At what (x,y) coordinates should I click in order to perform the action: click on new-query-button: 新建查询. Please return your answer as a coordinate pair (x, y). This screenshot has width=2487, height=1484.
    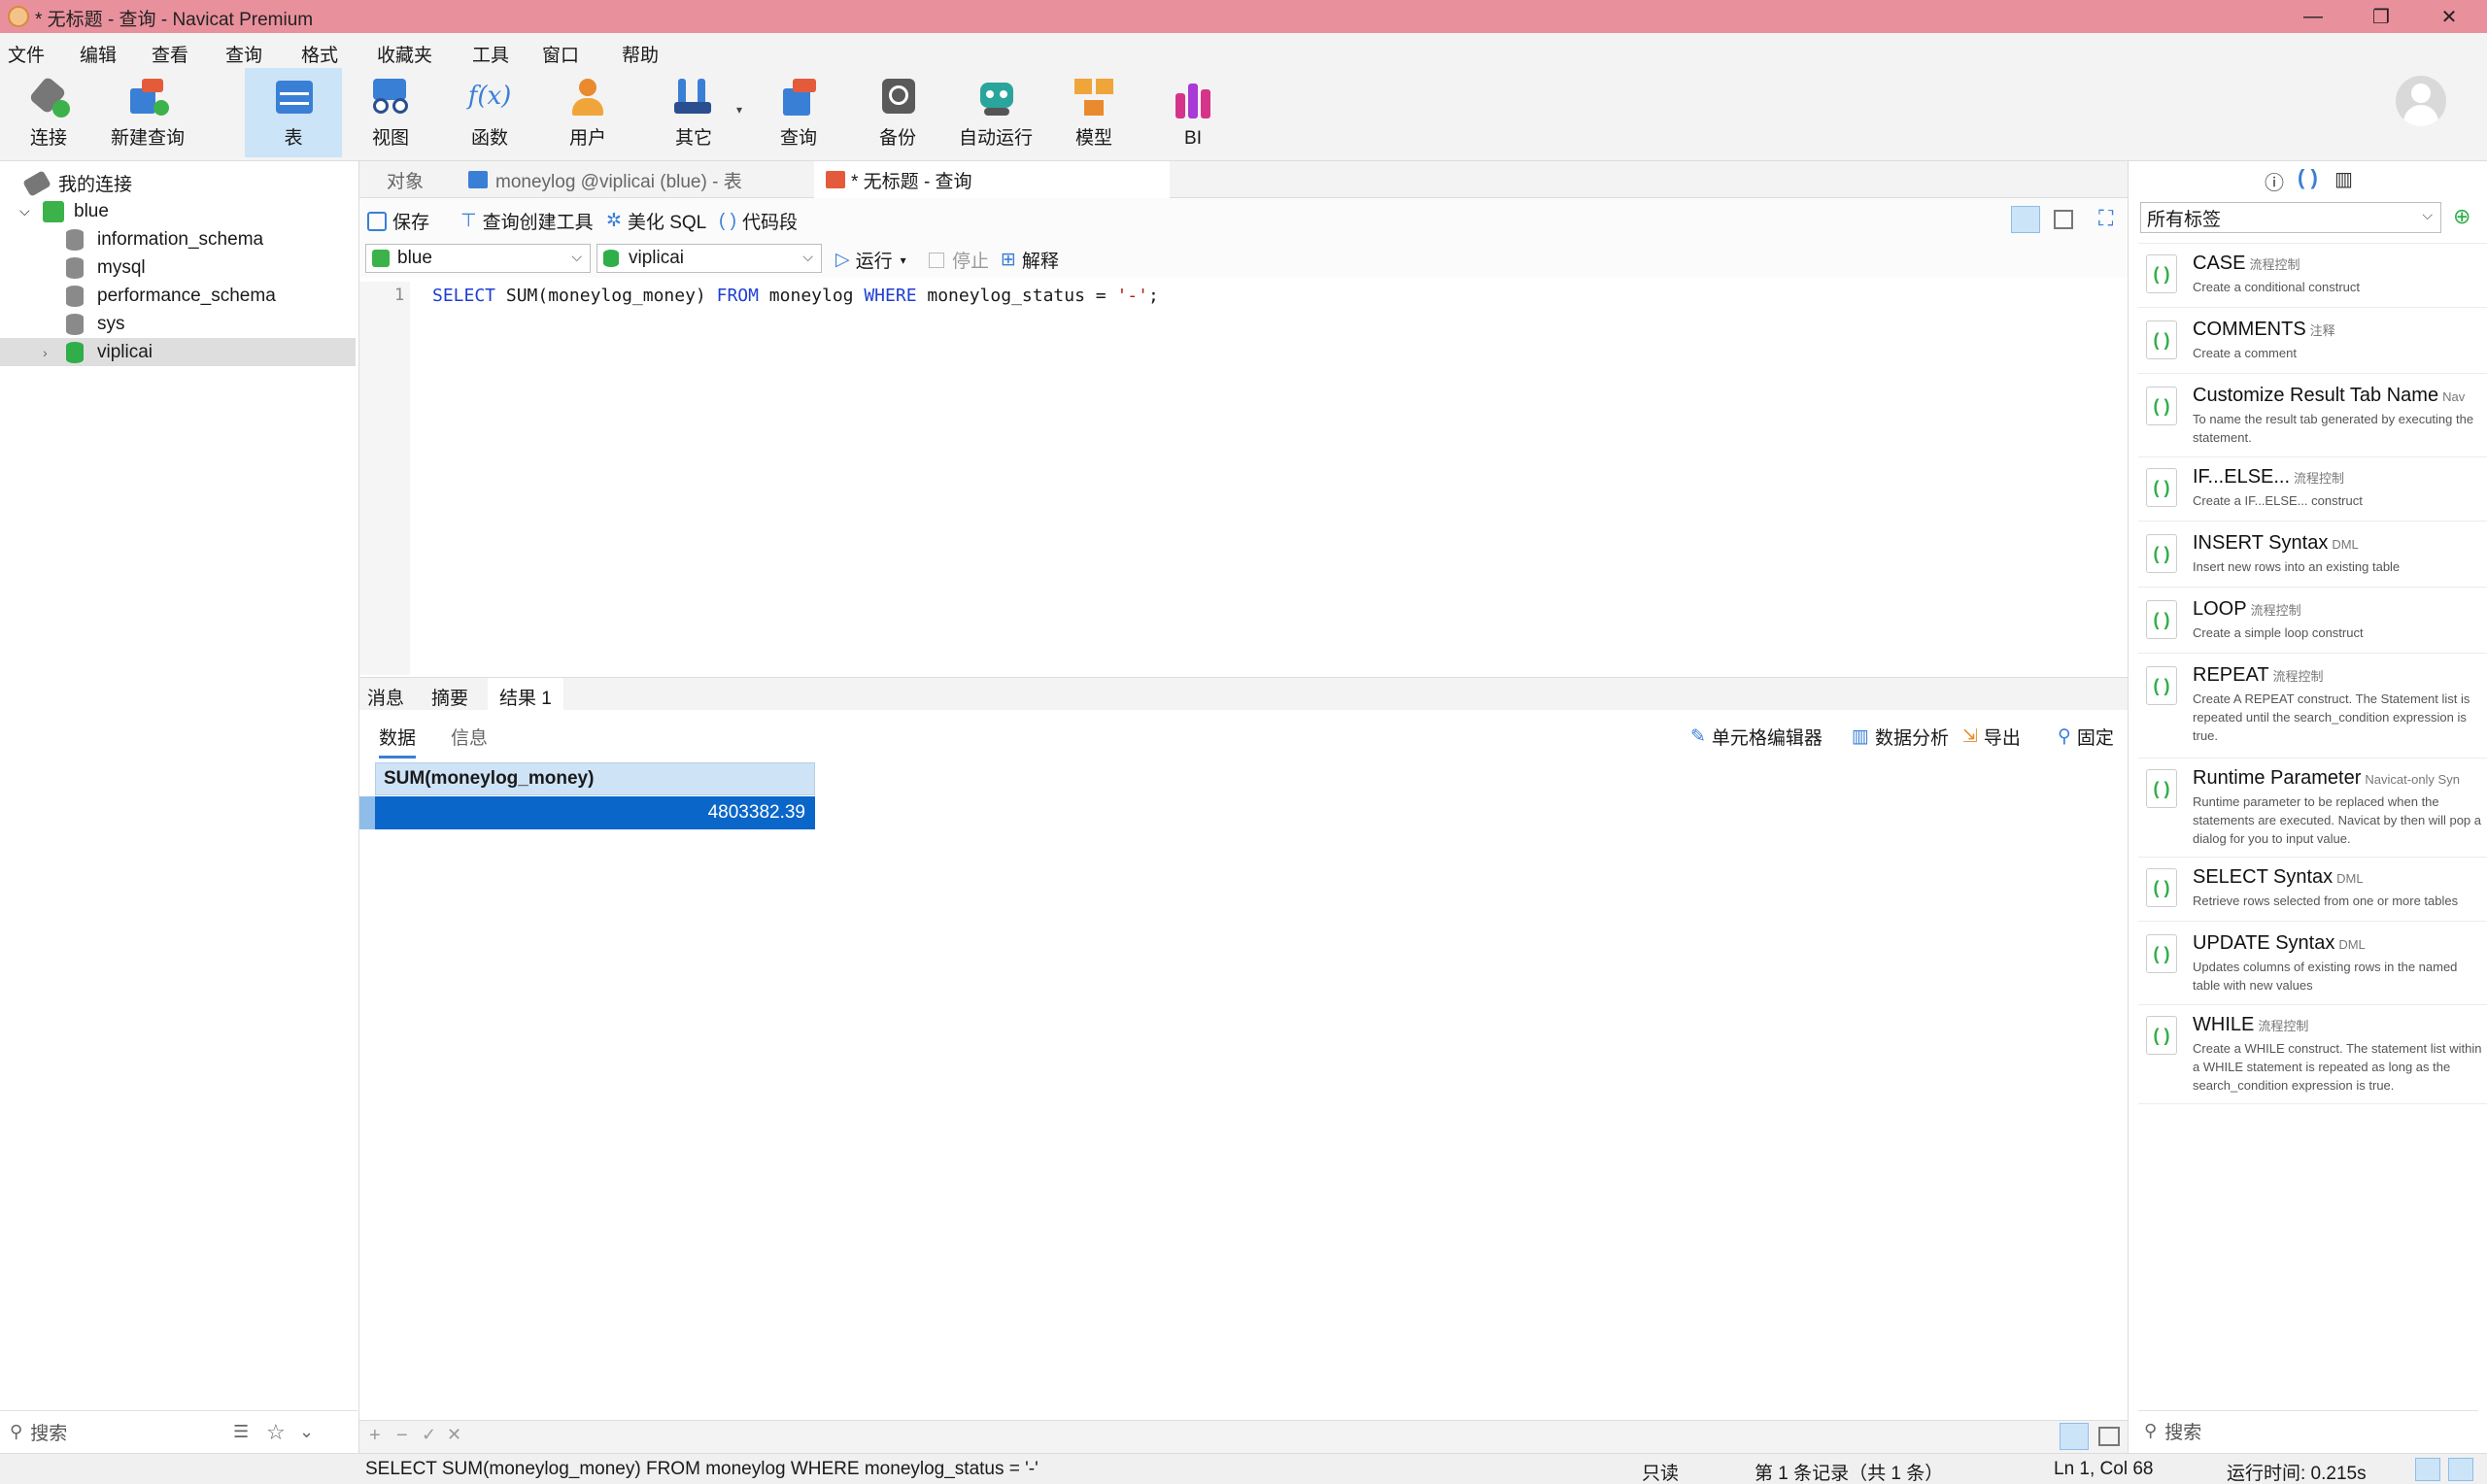
    Looking at the image, I should click on (147, 112).